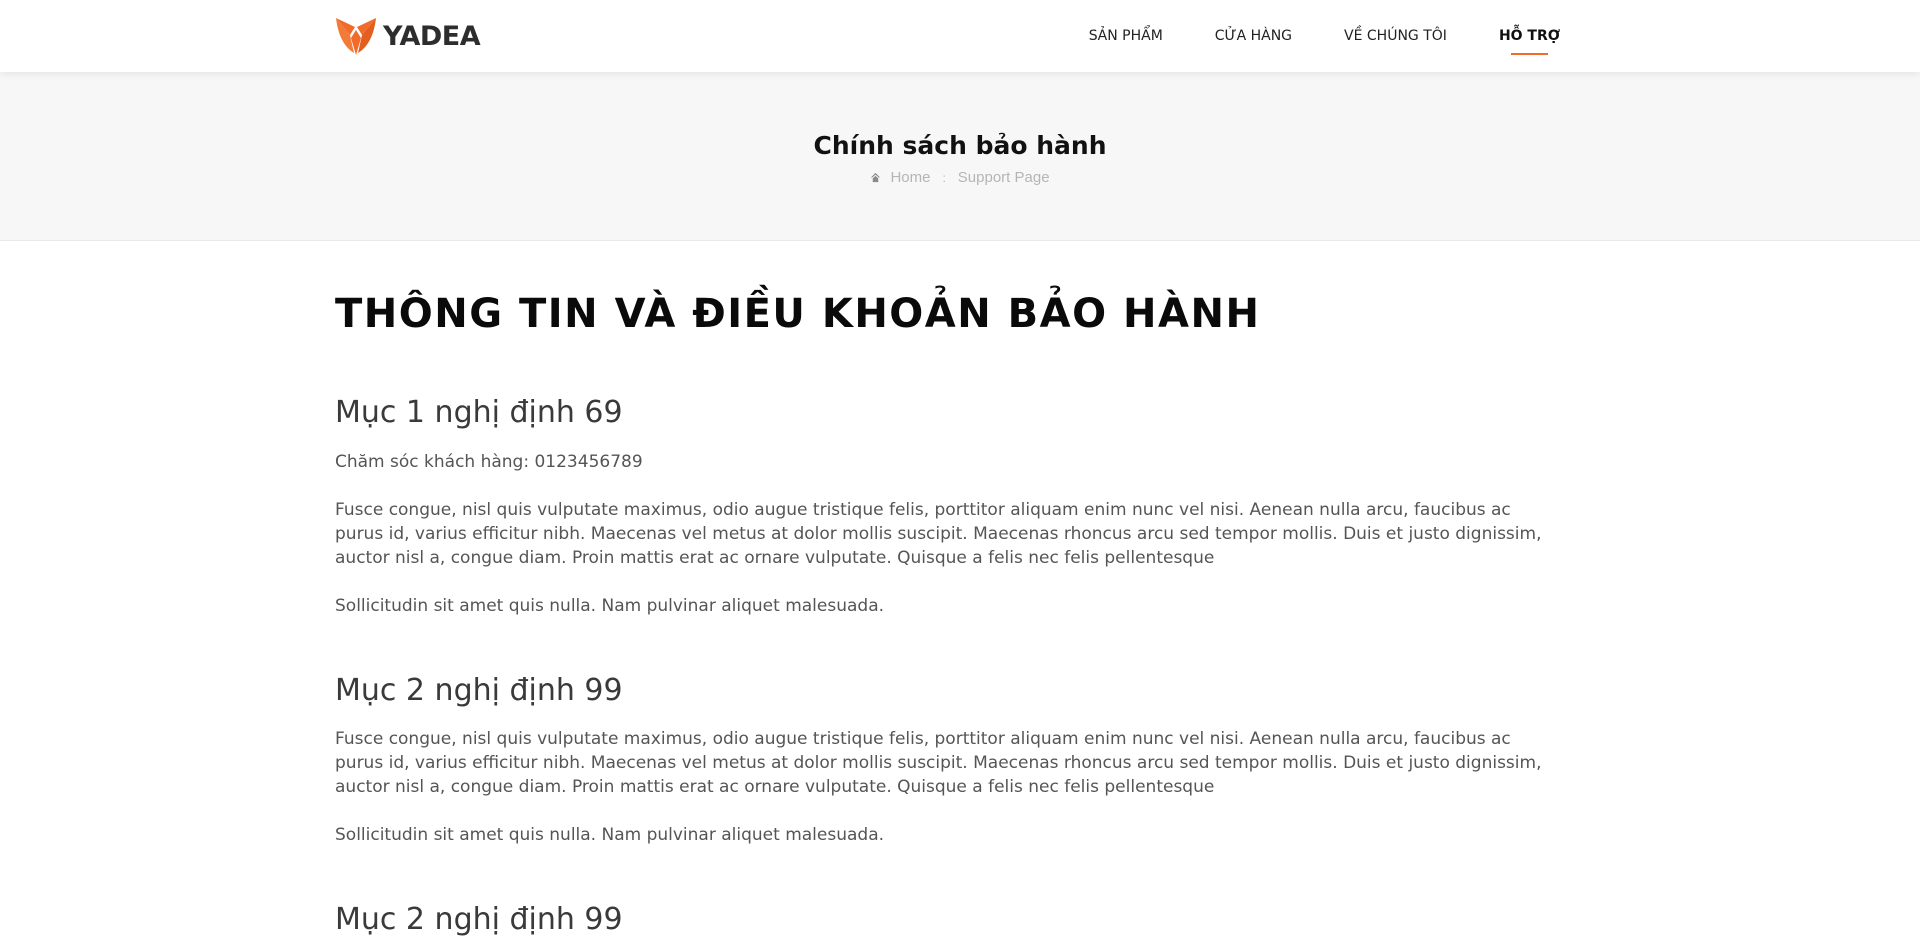 Image resolution: width=1920 pixels, height=939 pixels. What do you see at coordinates (1126, 36) in the screenshot?
I see `nav-item-san-pham: SẢN PHẨM` at bounding box center [1126, 36].